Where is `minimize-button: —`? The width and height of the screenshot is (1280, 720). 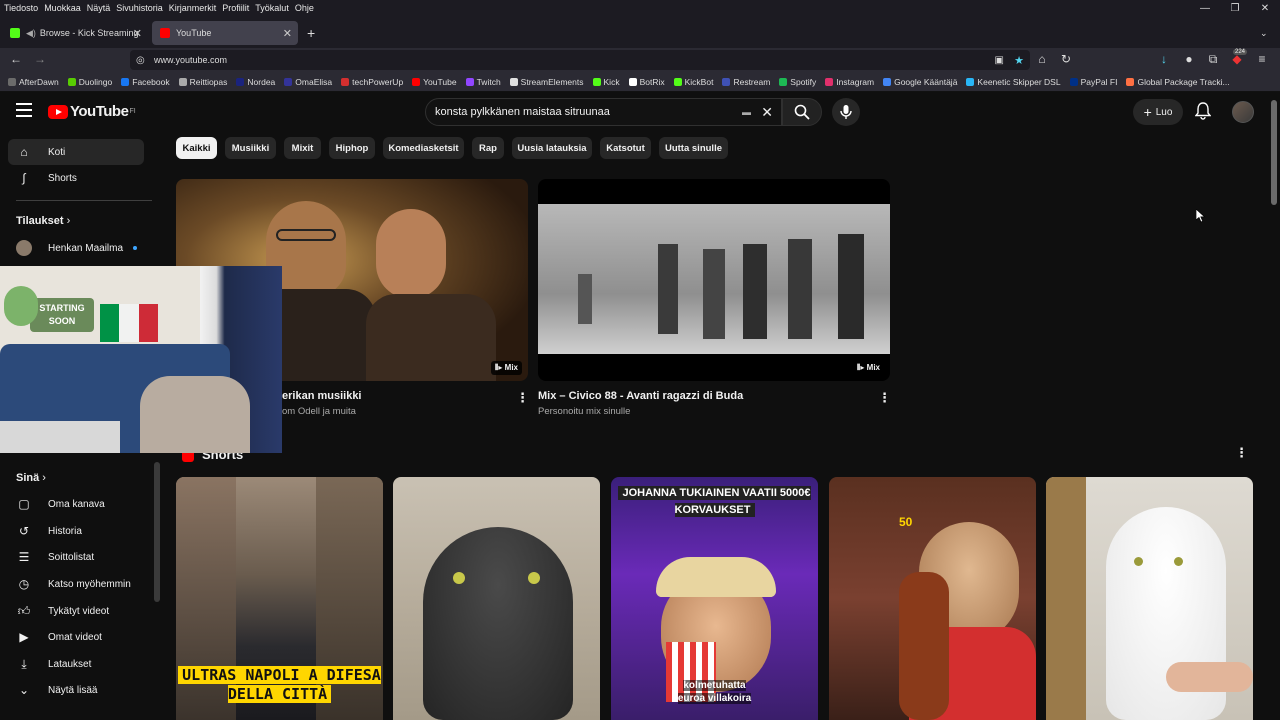 minimize-button: — is located at coordinates (1205, 8).